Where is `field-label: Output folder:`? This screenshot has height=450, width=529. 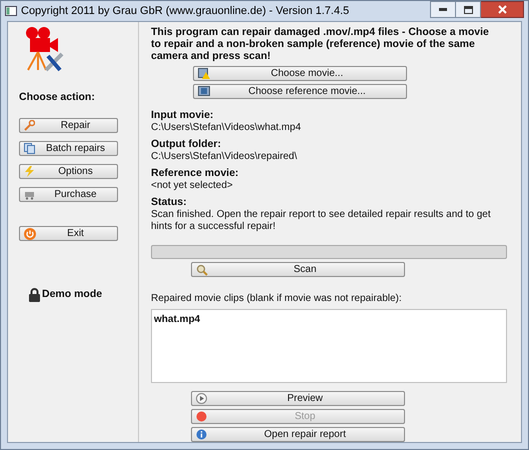
field-label: Output folder: is located at coordinates (186, 144).